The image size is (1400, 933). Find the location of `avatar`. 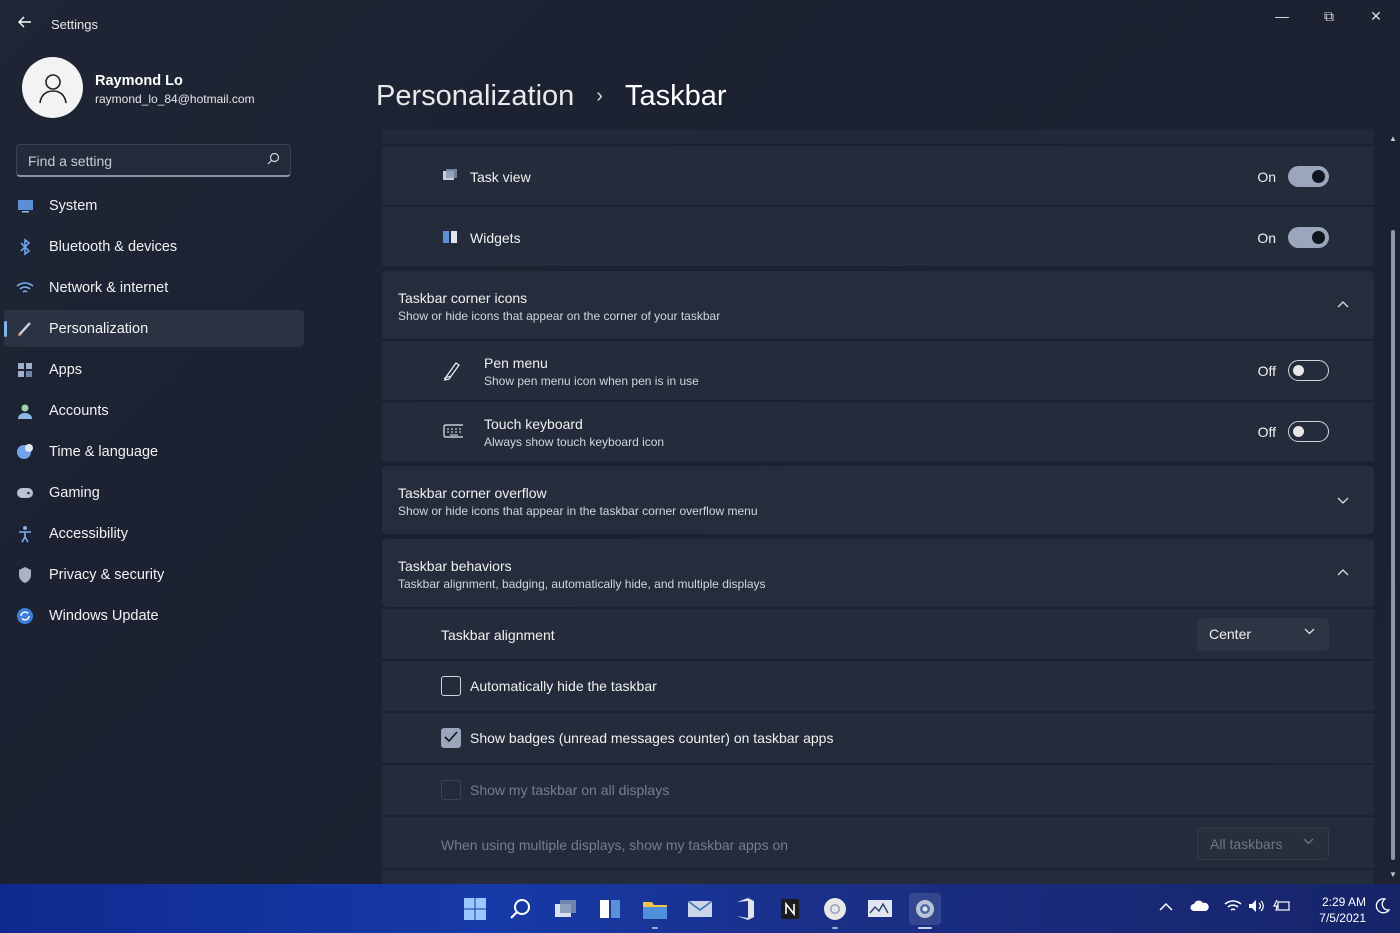

avatar is located at coordinates (52, 87).